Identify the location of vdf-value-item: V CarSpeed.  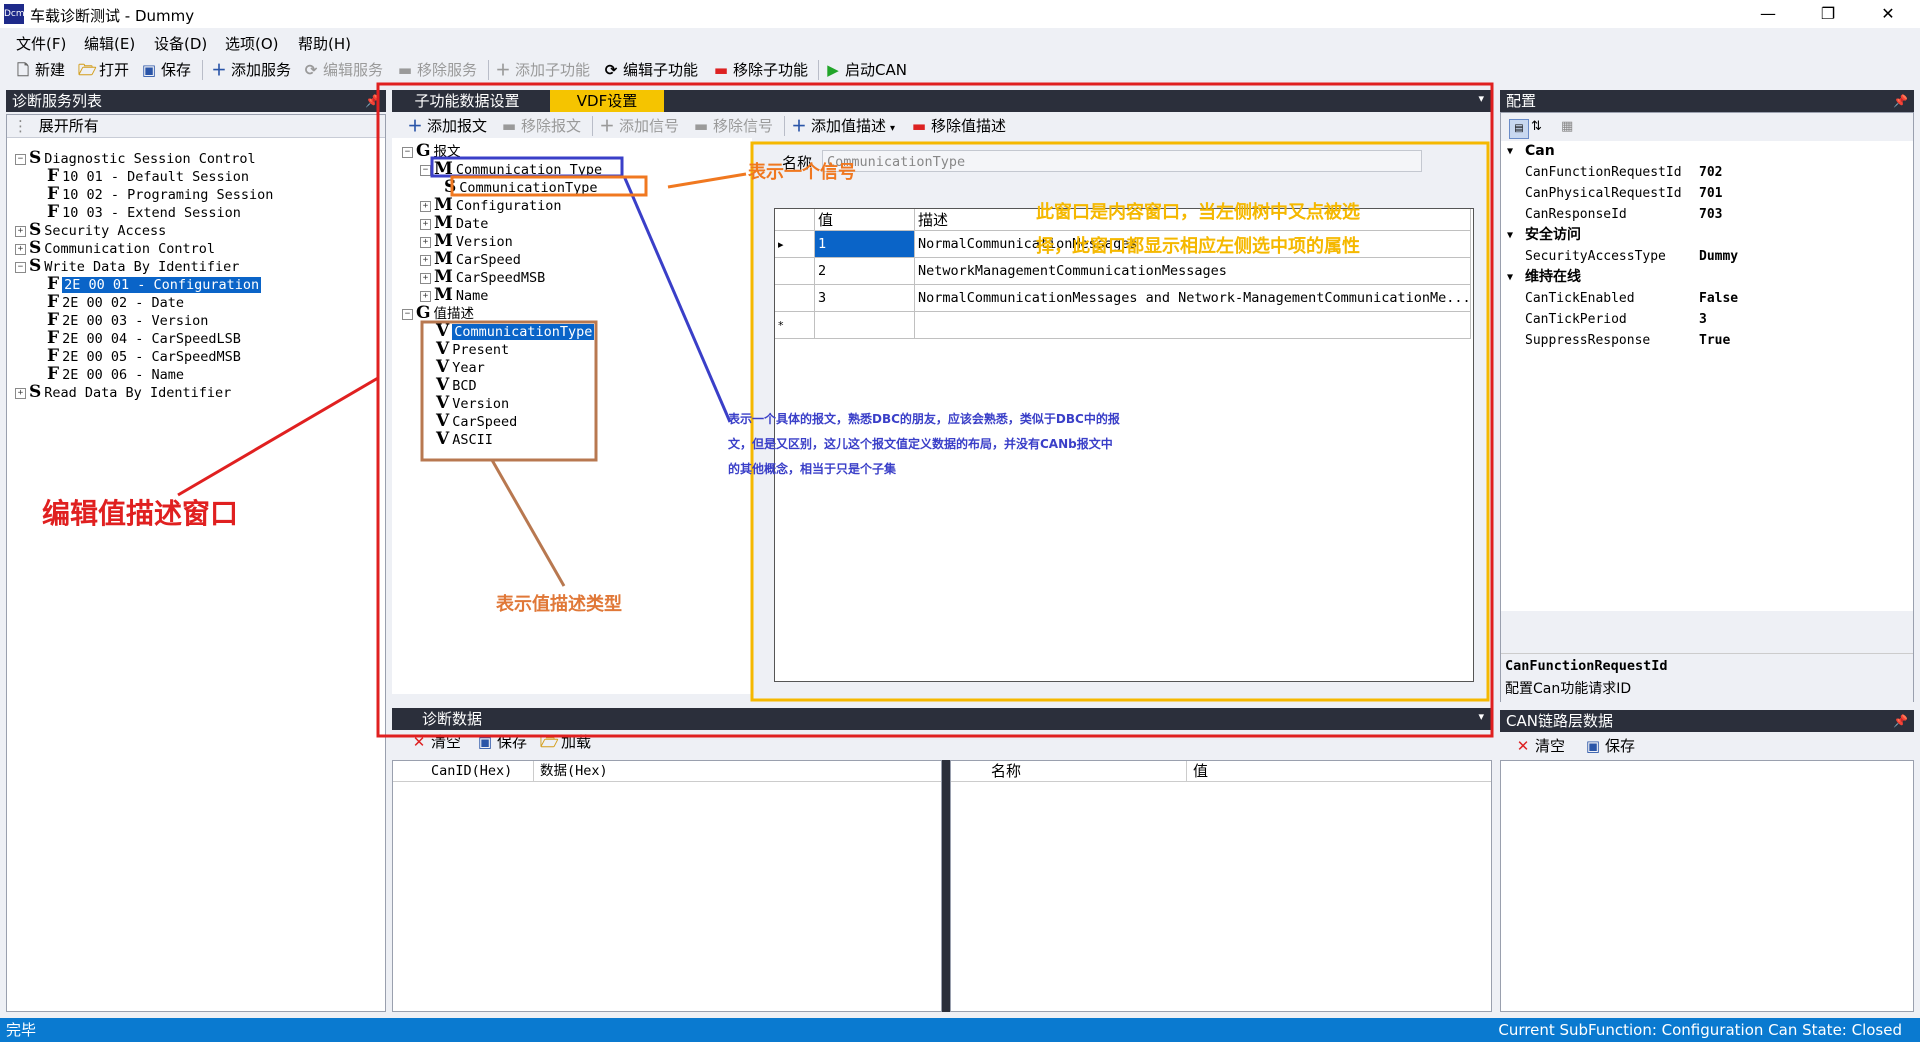
(476, 421).